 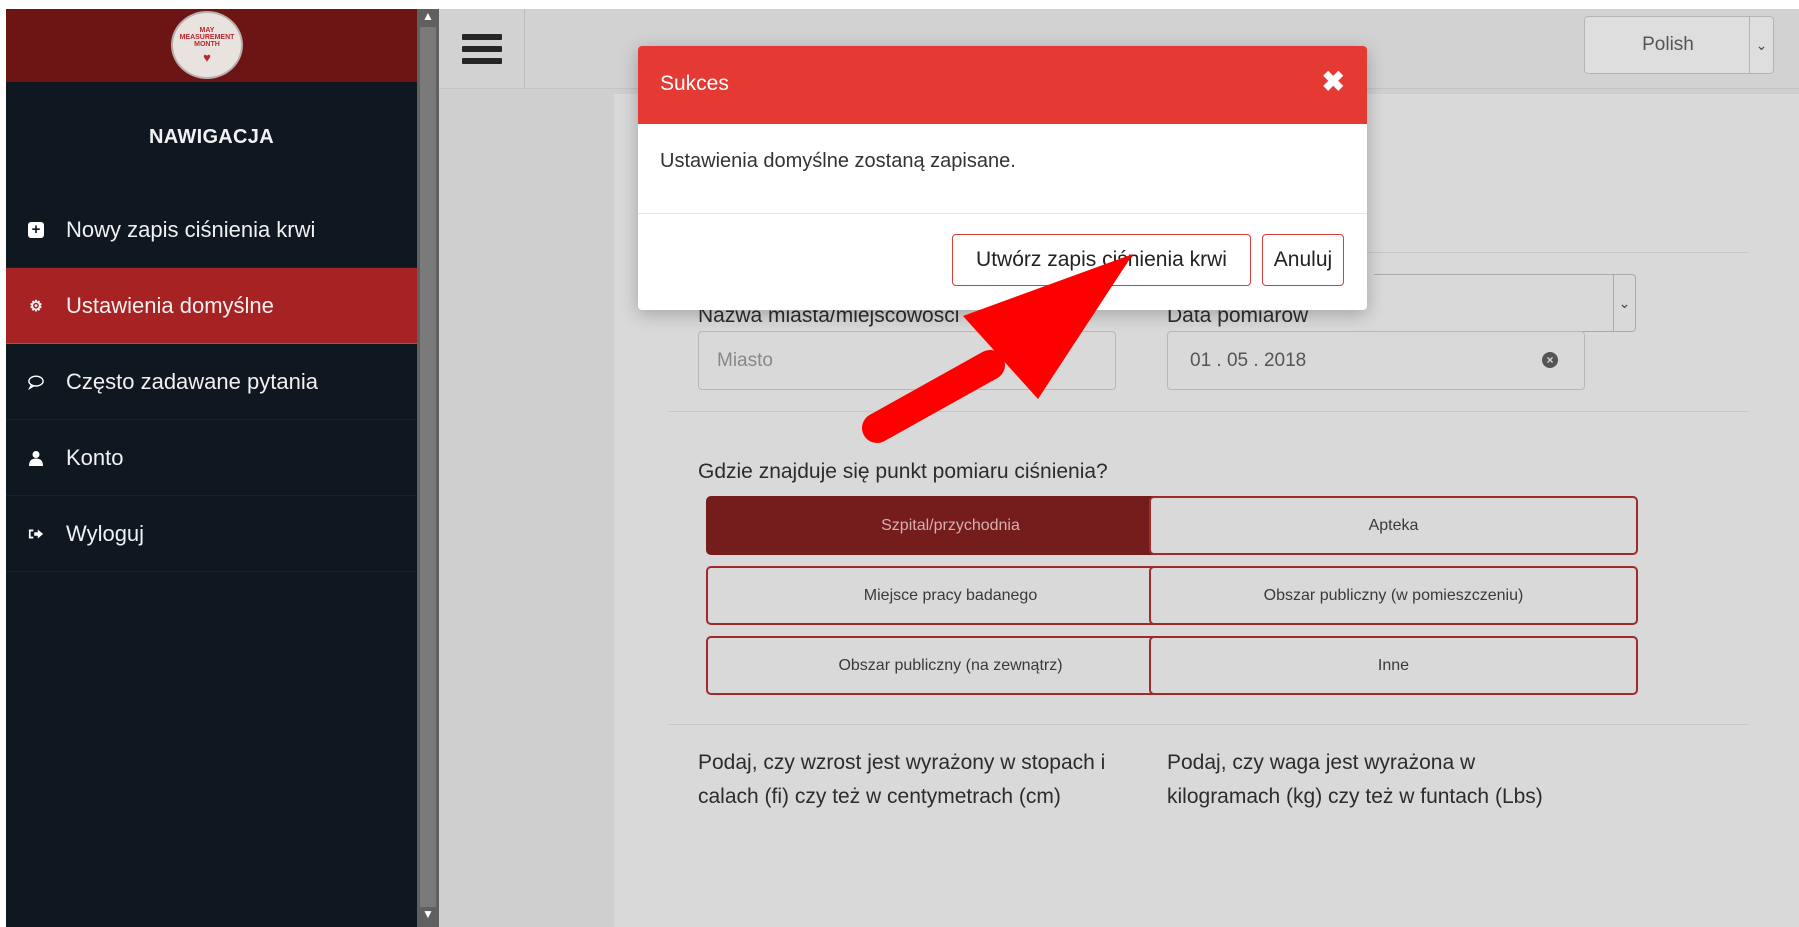 I want to click on location-option-pharmacy: Apteka, so click(x=1393, y=525).